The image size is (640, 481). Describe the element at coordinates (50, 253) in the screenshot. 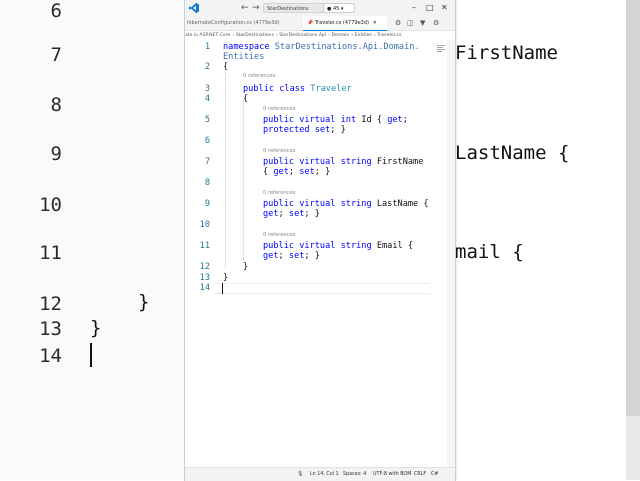

I see `bg-line-number: 11` at that location.